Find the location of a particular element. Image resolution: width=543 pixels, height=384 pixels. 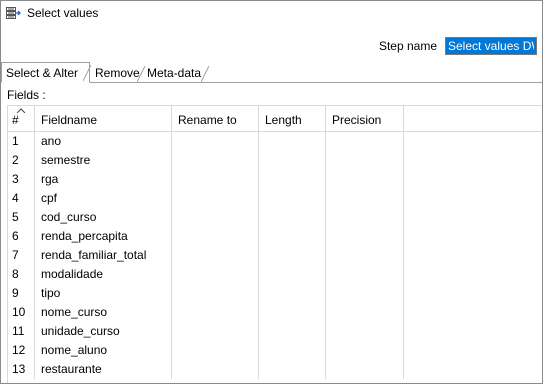

table-row: 10 nome_curso is located at coordinates (275, 312).